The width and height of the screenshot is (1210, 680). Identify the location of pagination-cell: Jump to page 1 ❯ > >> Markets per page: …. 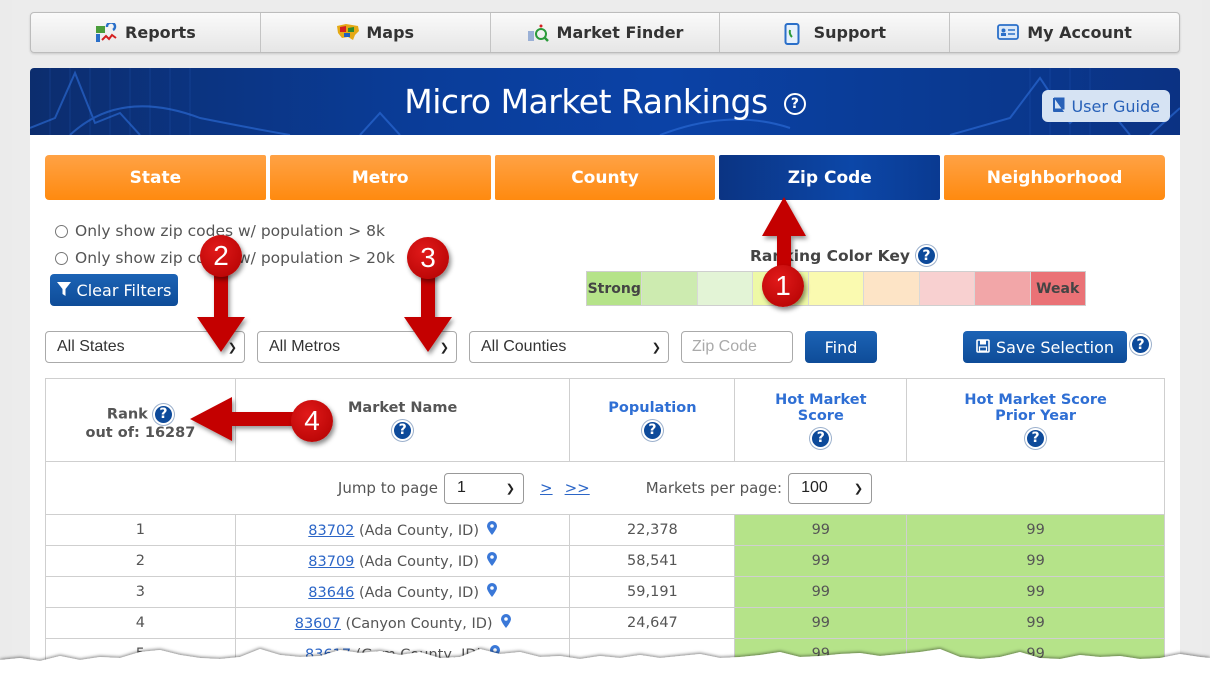
(605, 488).